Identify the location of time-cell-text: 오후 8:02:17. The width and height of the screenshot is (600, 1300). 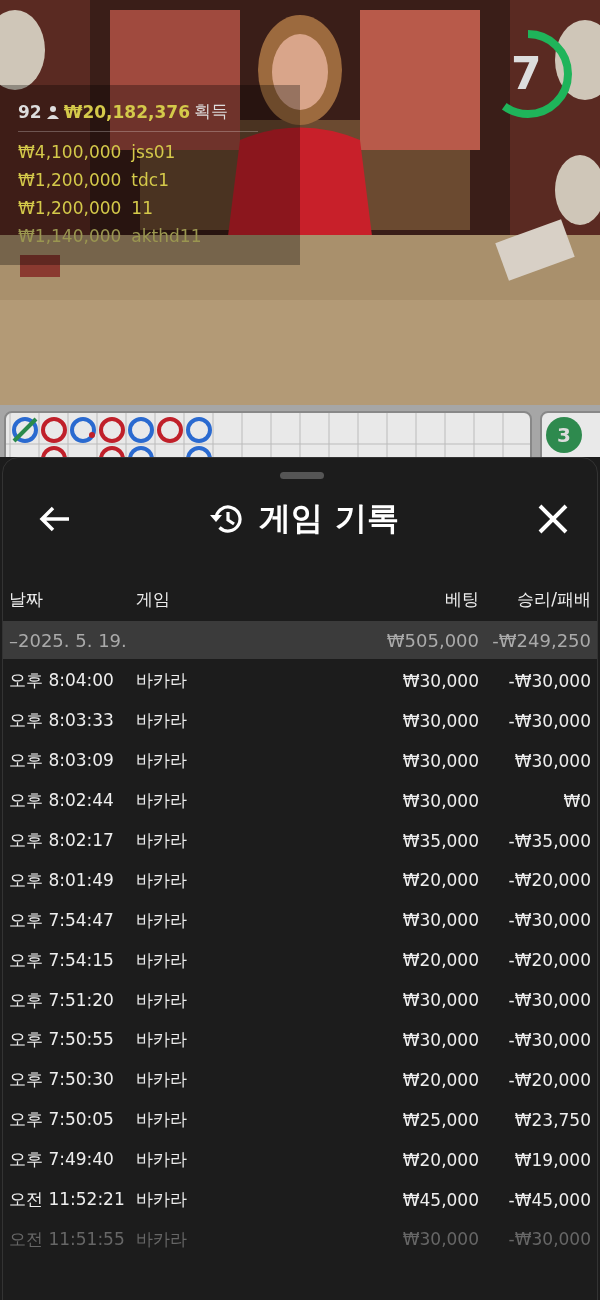
(62, 840).